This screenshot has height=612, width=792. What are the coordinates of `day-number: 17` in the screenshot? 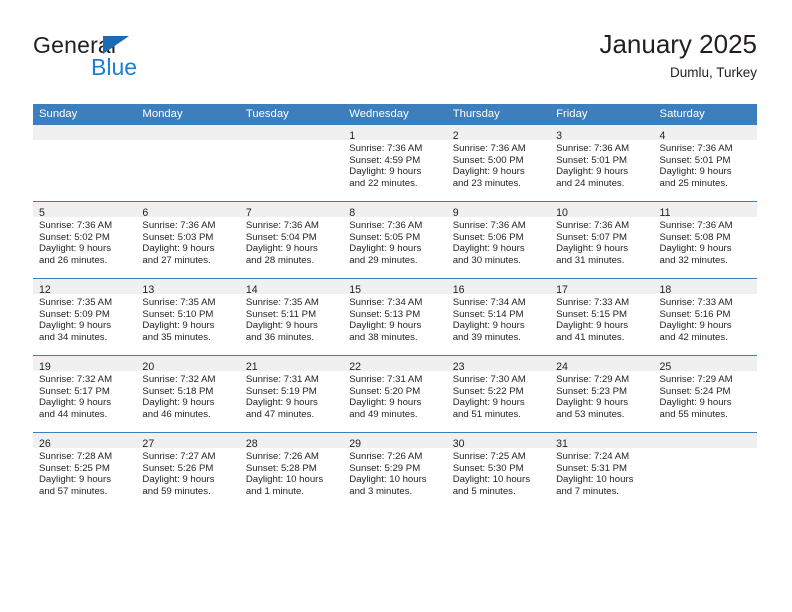 It's located at (562, 290).